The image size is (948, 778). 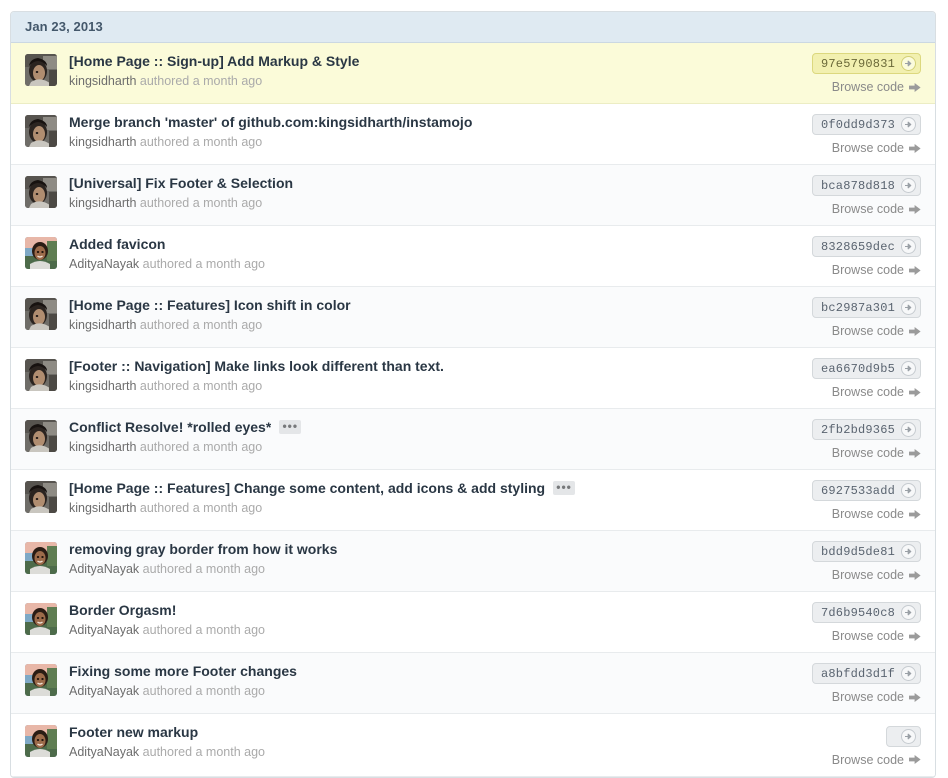 What do you see at coordinates (122, 610) in the screenshot?
I see `commit-title: Border Orgasm!` at bounding box center [122, 610].